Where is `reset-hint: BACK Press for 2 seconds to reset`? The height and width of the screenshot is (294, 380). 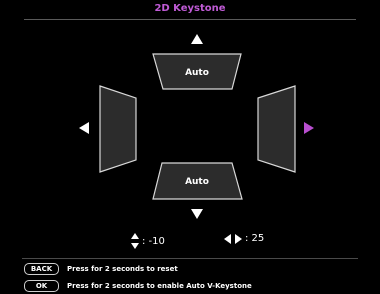
reset-hint: BACK Press for 2 seconds to reset is located at coordinates (101, 269).